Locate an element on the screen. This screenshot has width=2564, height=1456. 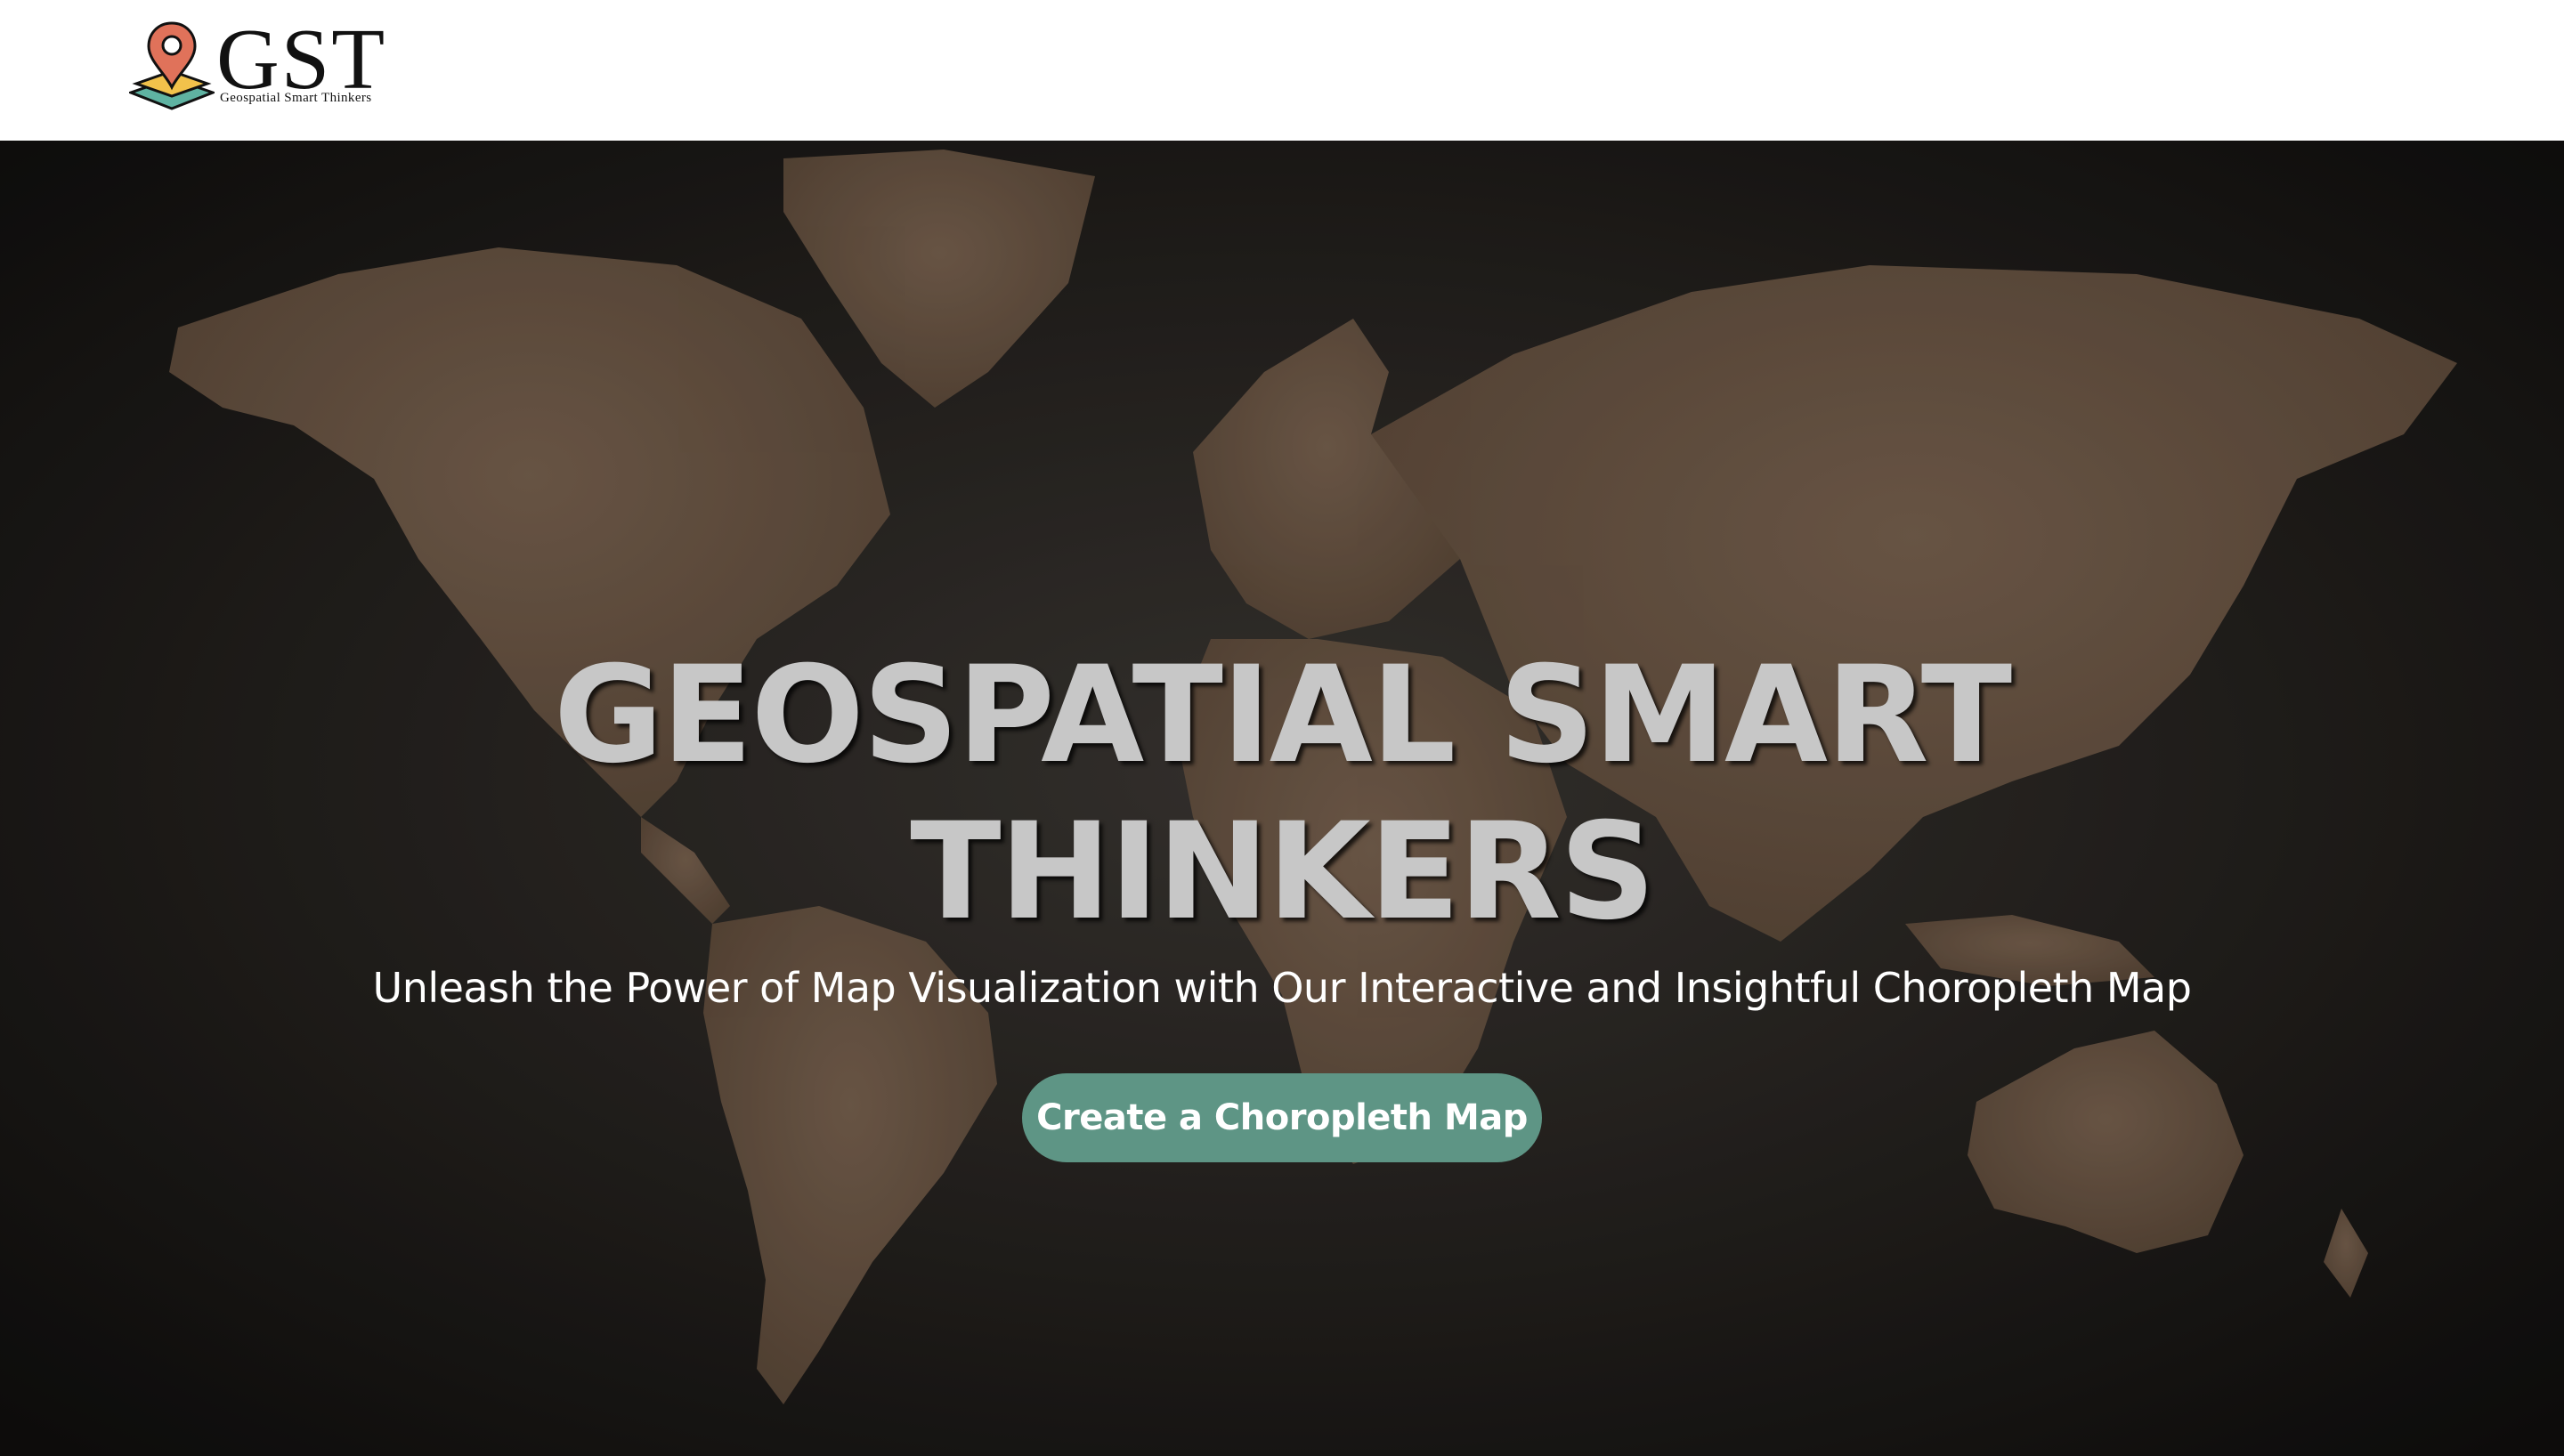
map-pin-layers-icon is located at coordinates (172, 65).